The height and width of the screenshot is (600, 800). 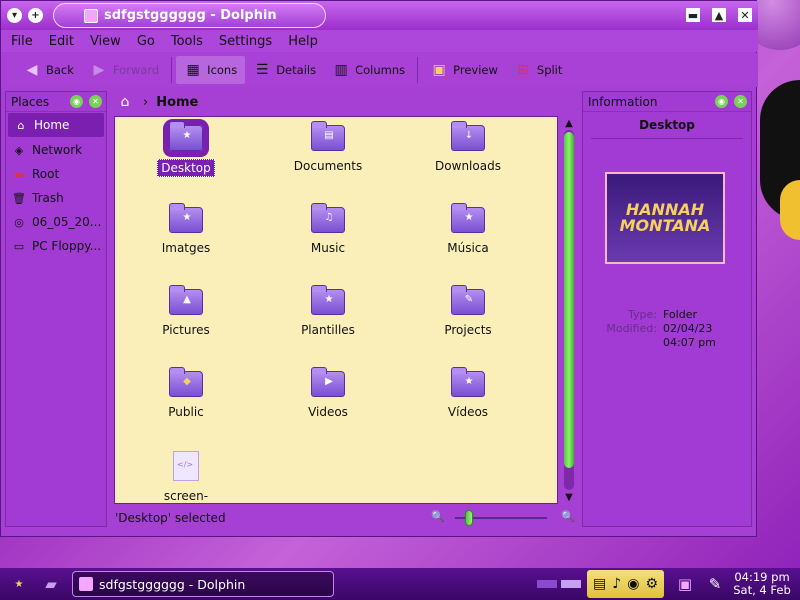 What do you see at coordinates (125, 102) in the screenshot?
I see `home-icon: ⌂` at bounding box center [125, 102].